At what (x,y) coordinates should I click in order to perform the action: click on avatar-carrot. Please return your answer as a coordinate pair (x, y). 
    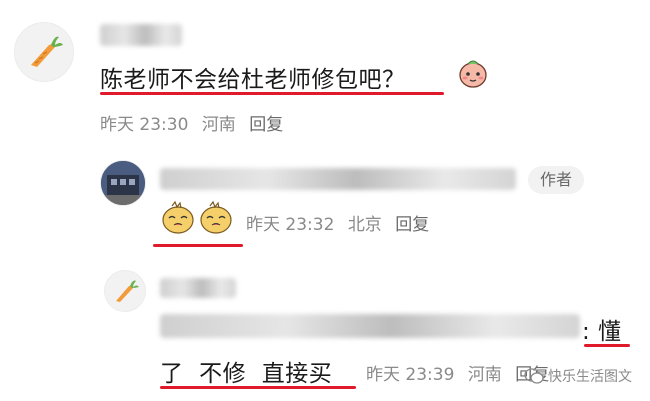
    Looking at the image, I should click on (44, 52).